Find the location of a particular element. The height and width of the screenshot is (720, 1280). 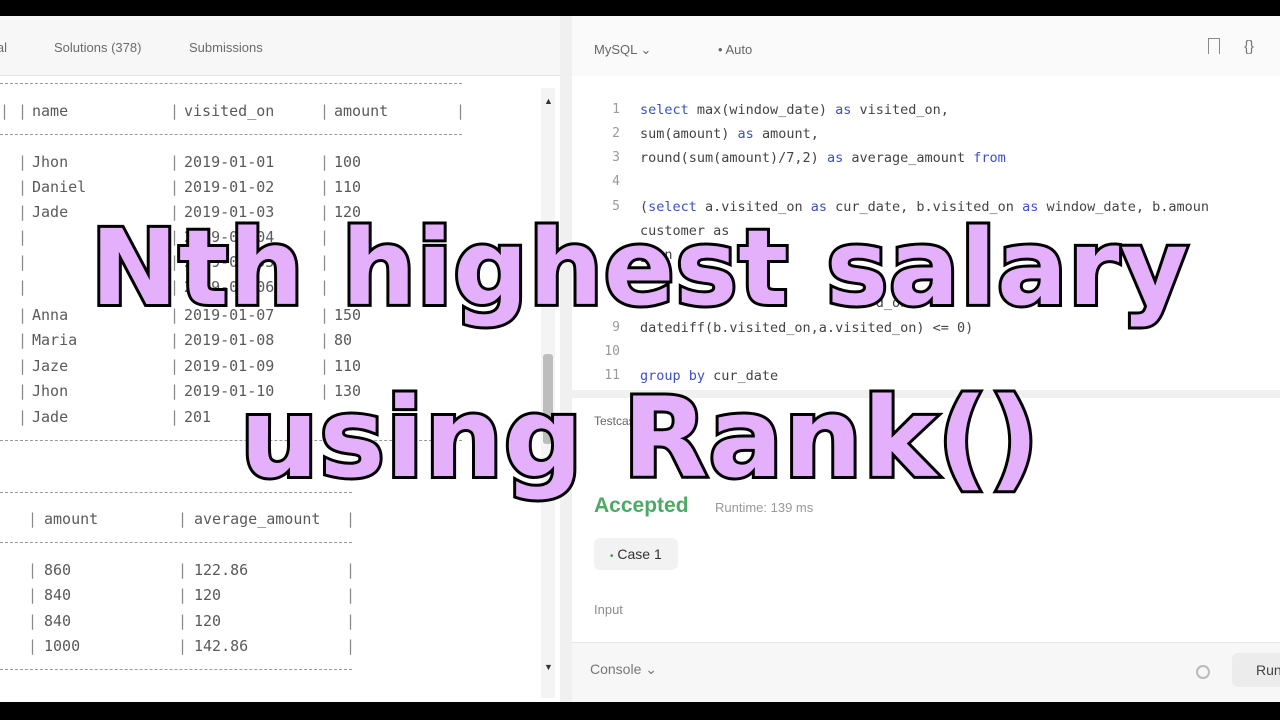

column-header: visited_on is located at coordinates (229, 111).